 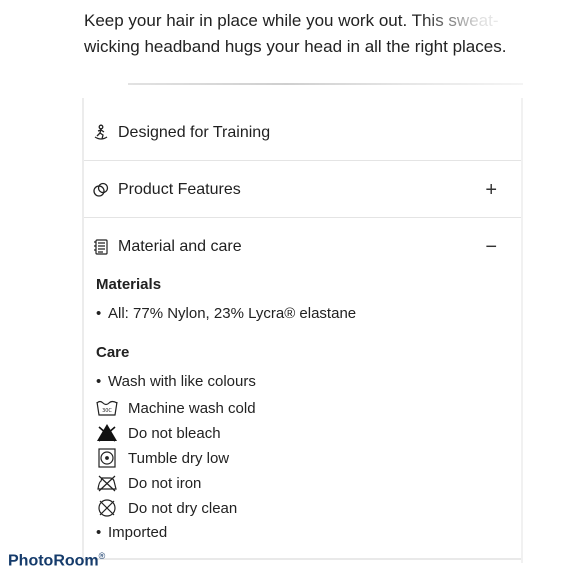 What do you see at coordinates (180, 246) in the screenshot?
I see `accordion-label: Material and care` at bounding box center [180, 246].